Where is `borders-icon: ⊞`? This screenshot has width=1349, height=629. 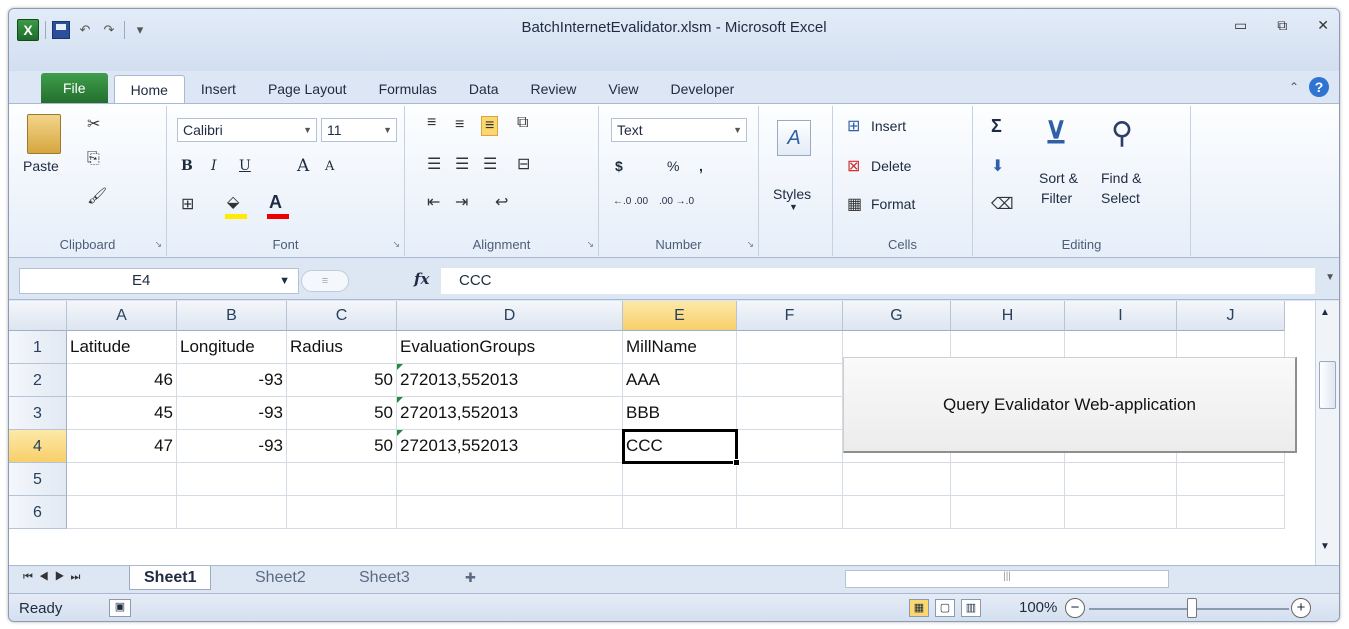 borders-icon: ⊞ is located at coordinates (187, 204).